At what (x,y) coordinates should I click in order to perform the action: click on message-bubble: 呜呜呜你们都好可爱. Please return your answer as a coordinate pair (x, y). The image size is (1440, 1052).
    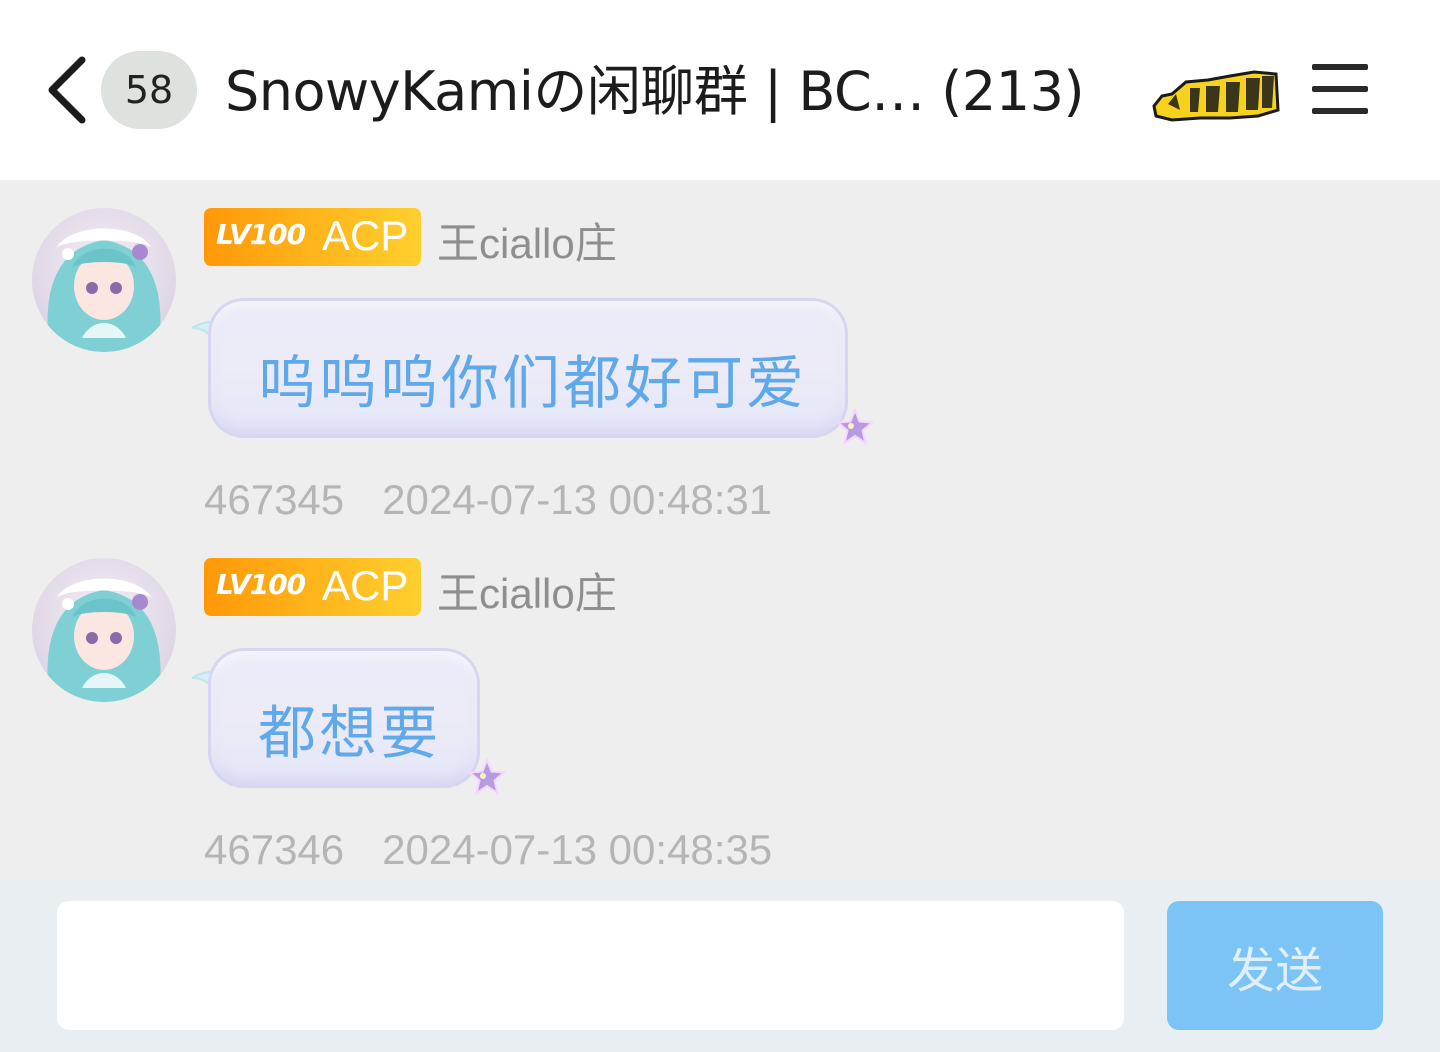
    Looking at the image, I should click on (528, 368).